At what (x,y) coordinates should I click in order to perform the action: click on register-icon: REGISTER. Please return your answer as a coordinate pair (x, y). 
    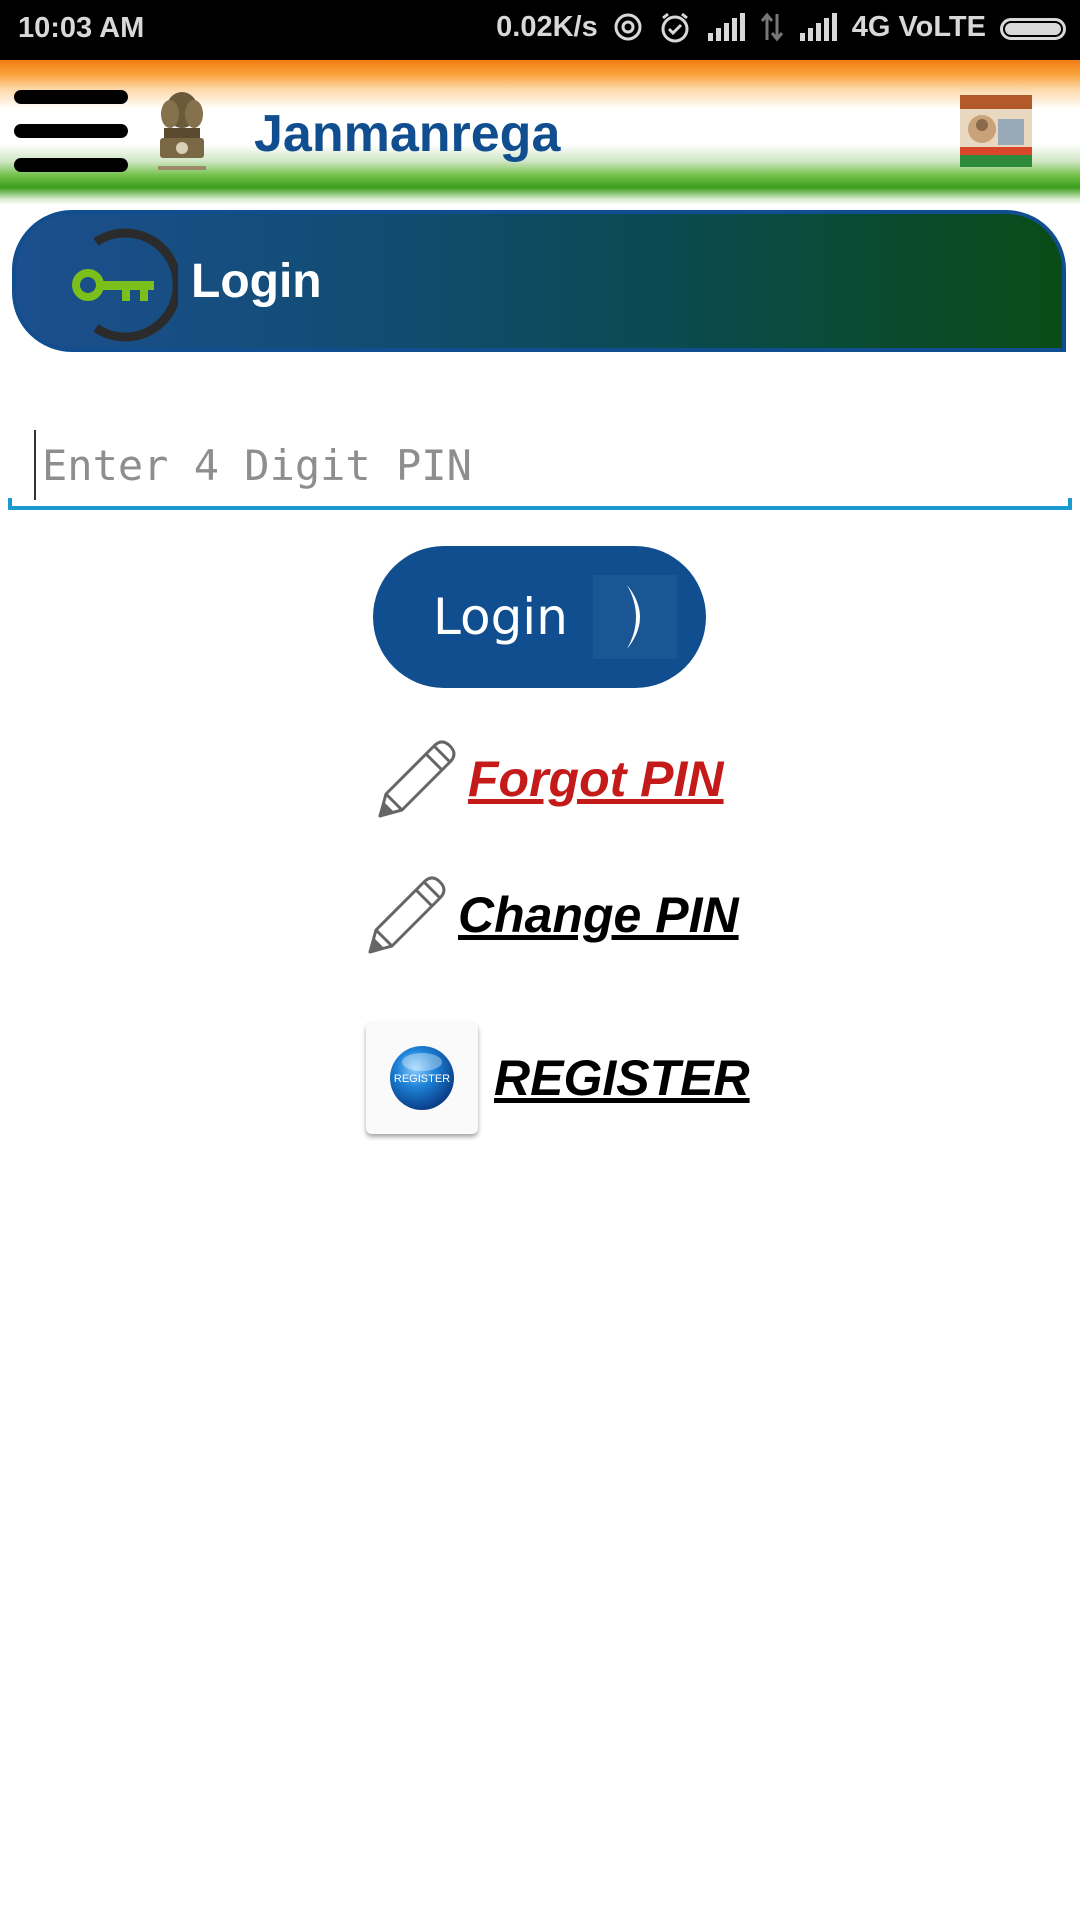
    Looking at the image, I should click on (422, 1078).